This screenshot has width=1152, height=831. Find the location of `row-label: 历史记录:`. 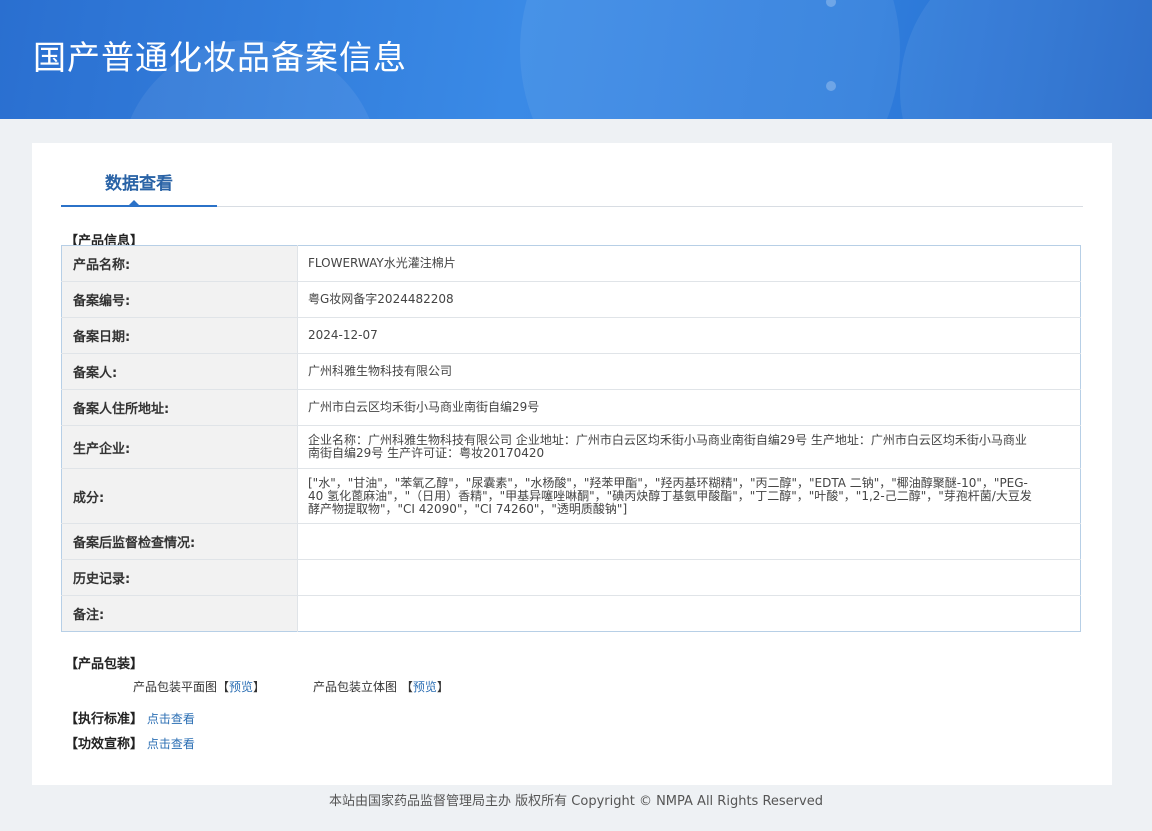

row-label: 历史记录: is located at coordinates (179, 577).